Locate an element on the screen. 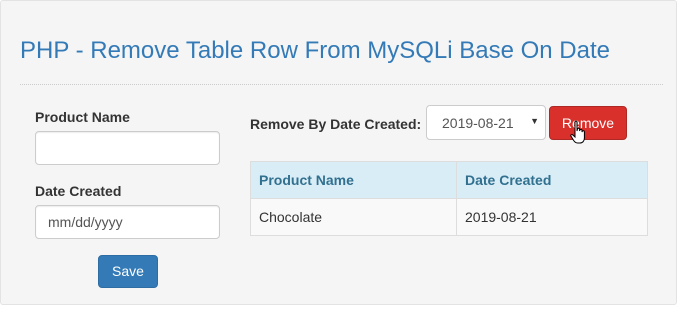  cell-date-created: 2019-08-21 is located at coordinates (552, 217).